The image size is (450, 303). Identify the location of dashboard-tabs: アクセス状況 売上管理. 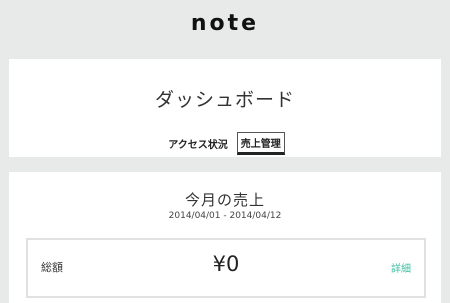
(225, 143).